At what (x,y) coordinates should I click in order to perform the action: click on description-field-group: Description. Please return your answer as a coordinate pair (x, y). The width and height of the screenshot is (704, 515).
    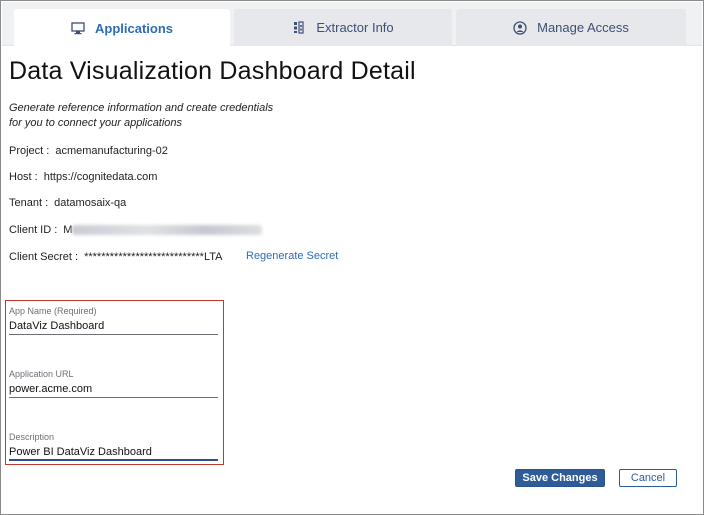
    Looking at the image, I should click on (113, 446).